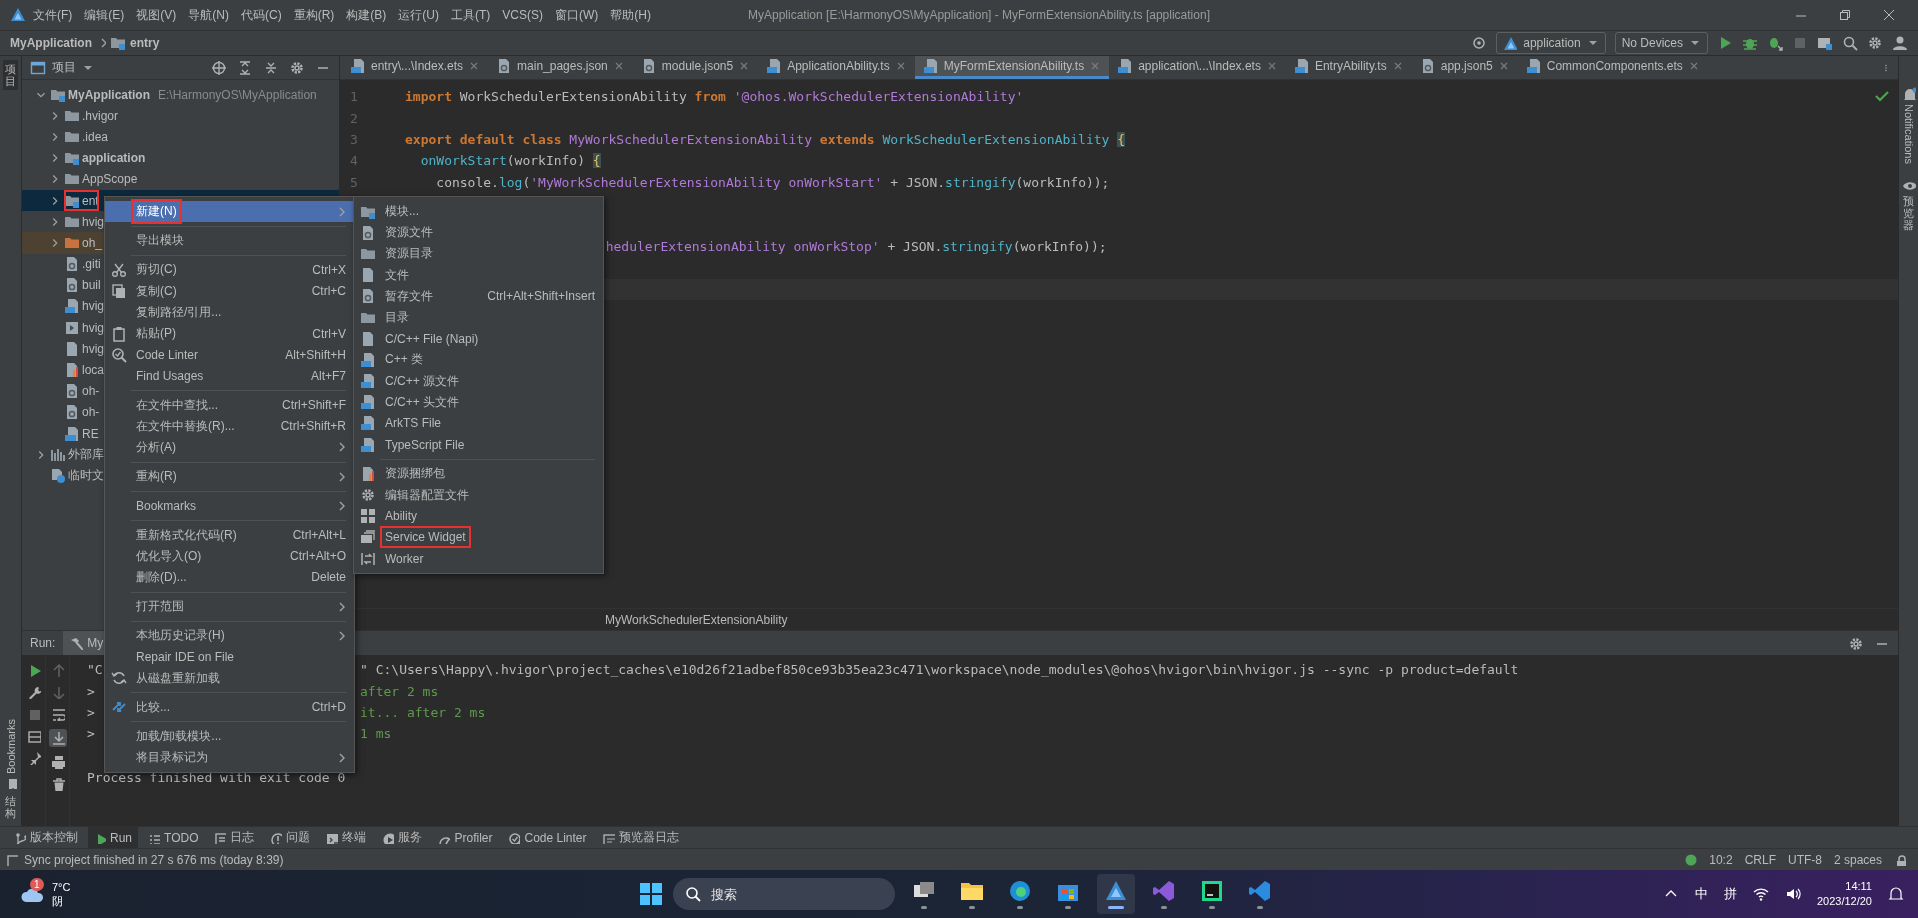  What do you see at coordinates (58, 901) in the screenshot?
I see `weather-text: 阴` at bounding box center [58, 901].